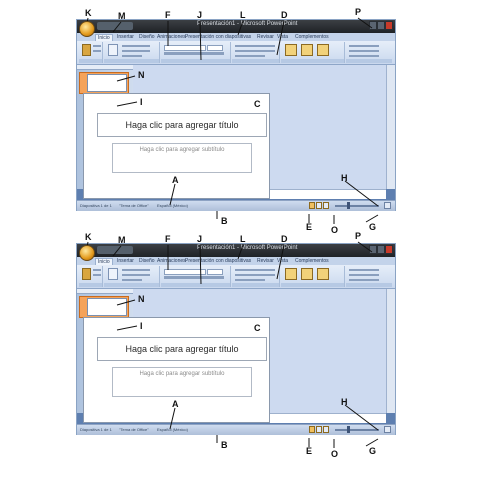  What do you see at coordinates (309, 227) in the screenshot?
I see `callout-label-e: E` at bounding box center [309, 227].